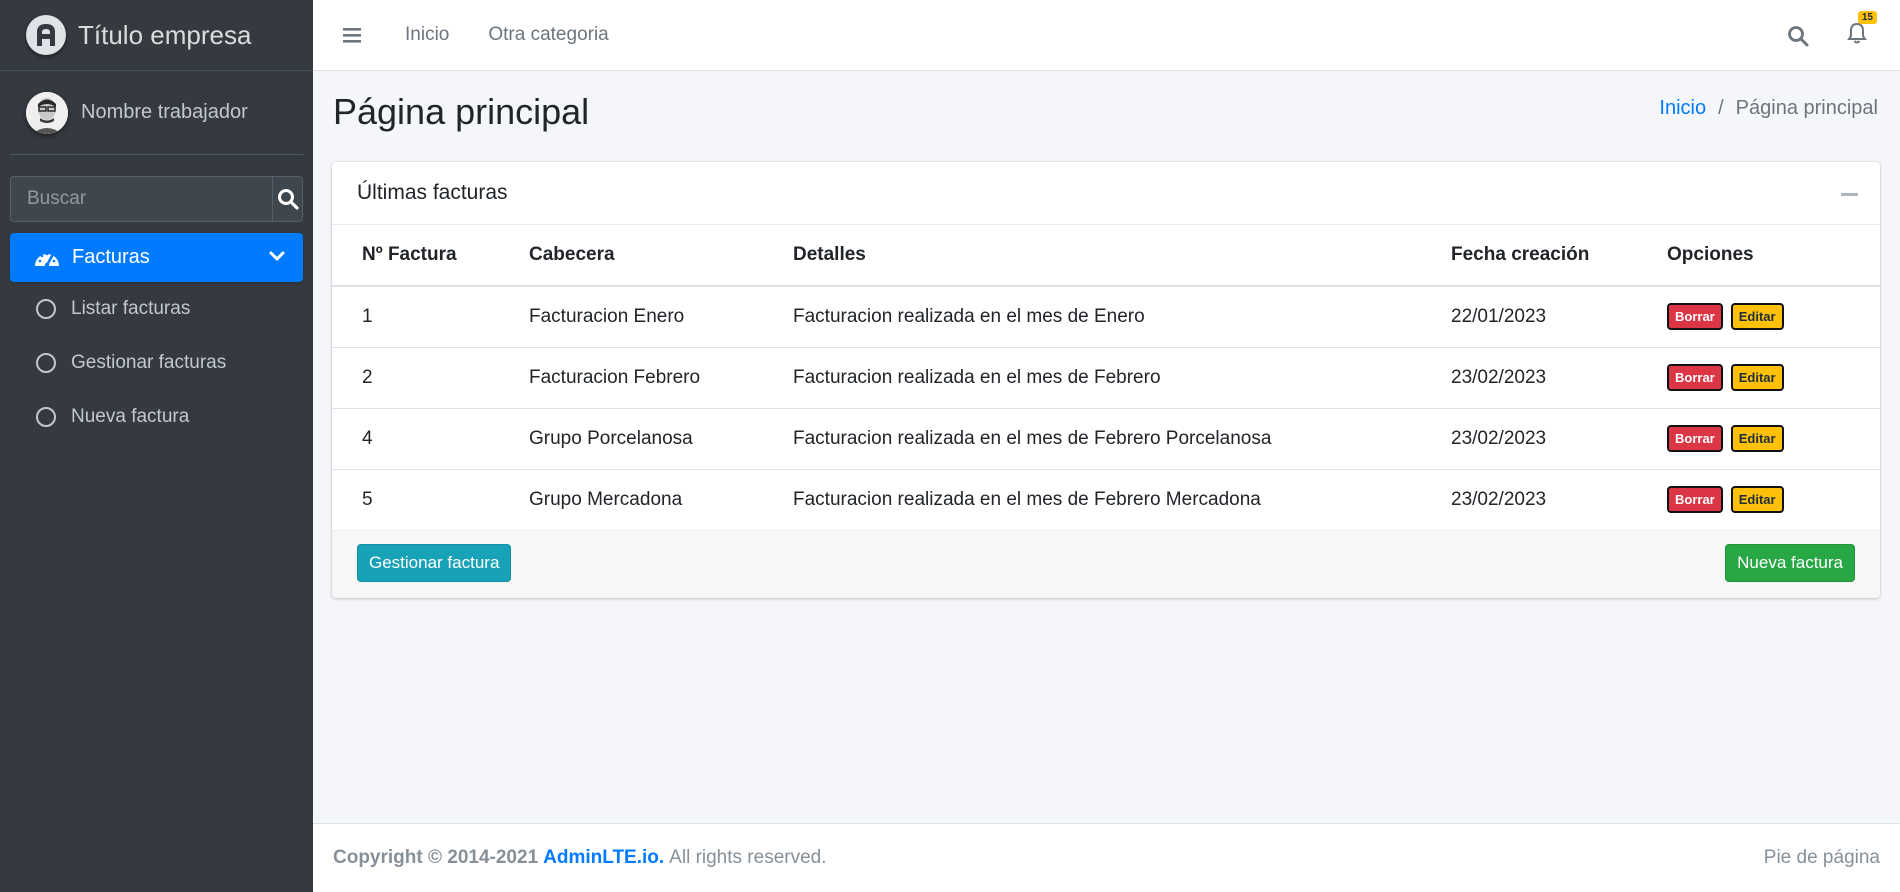 Image resolution: width=1900 pixels, height=892 pixels. What do you see at coordinates (430, 256) in the screenshot?
I see `column-header-numero: Nº Factura` at bounding box center [430, 256].